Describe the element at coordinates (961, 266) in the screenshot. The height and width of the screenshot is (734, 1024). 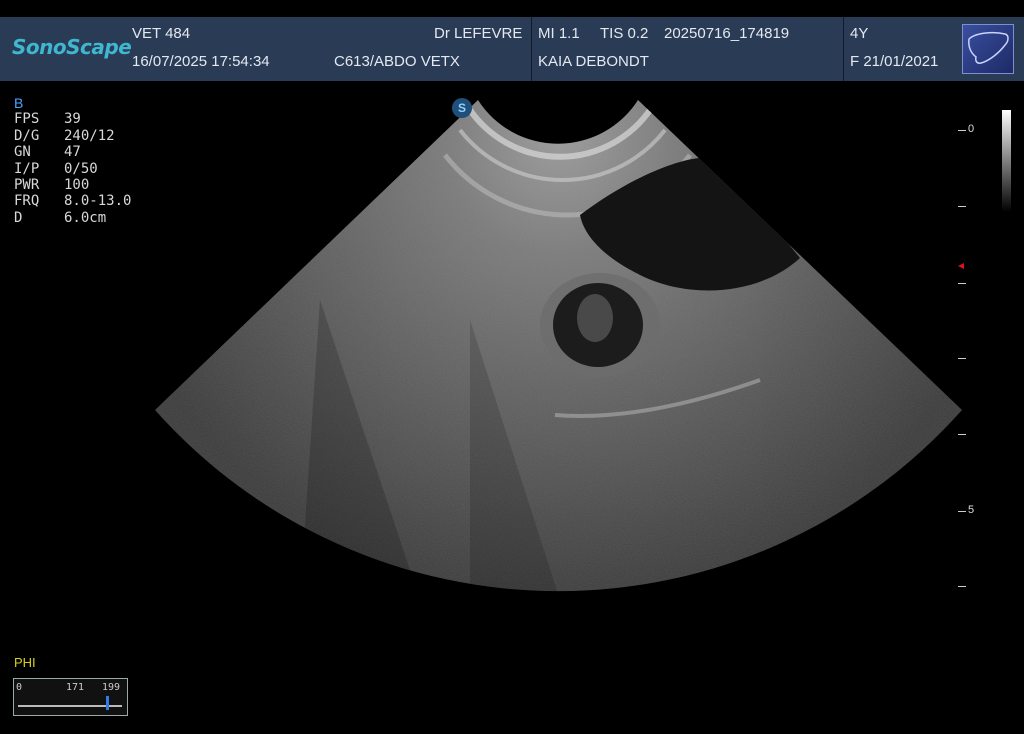
I see `focus-marker-icon` at that location.